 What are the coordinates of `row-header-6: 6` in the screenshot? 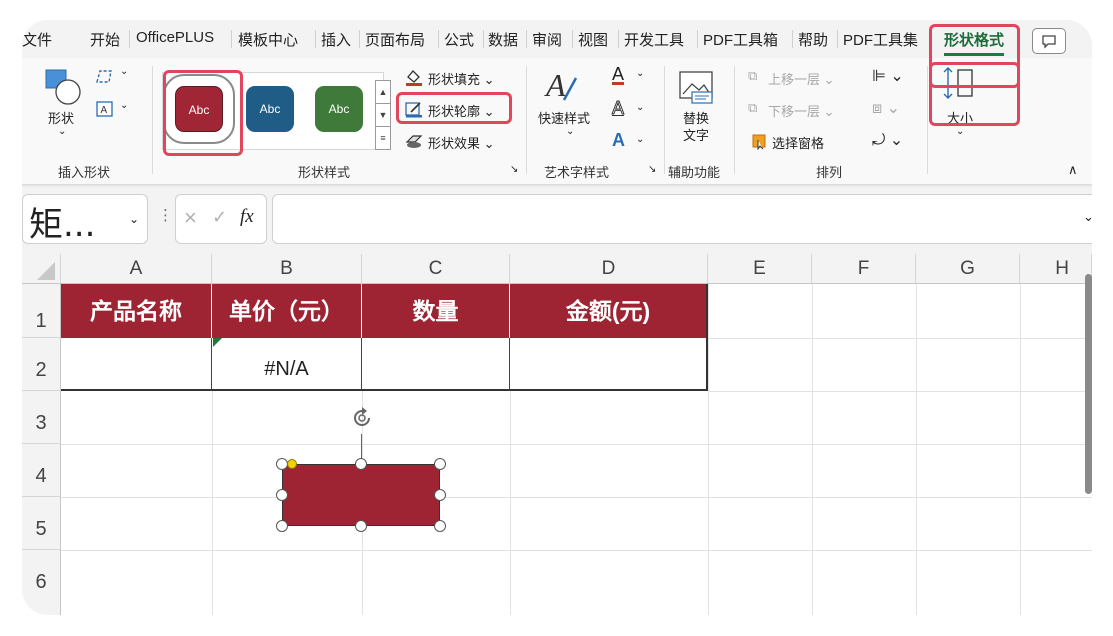 It's located at (41, 582).